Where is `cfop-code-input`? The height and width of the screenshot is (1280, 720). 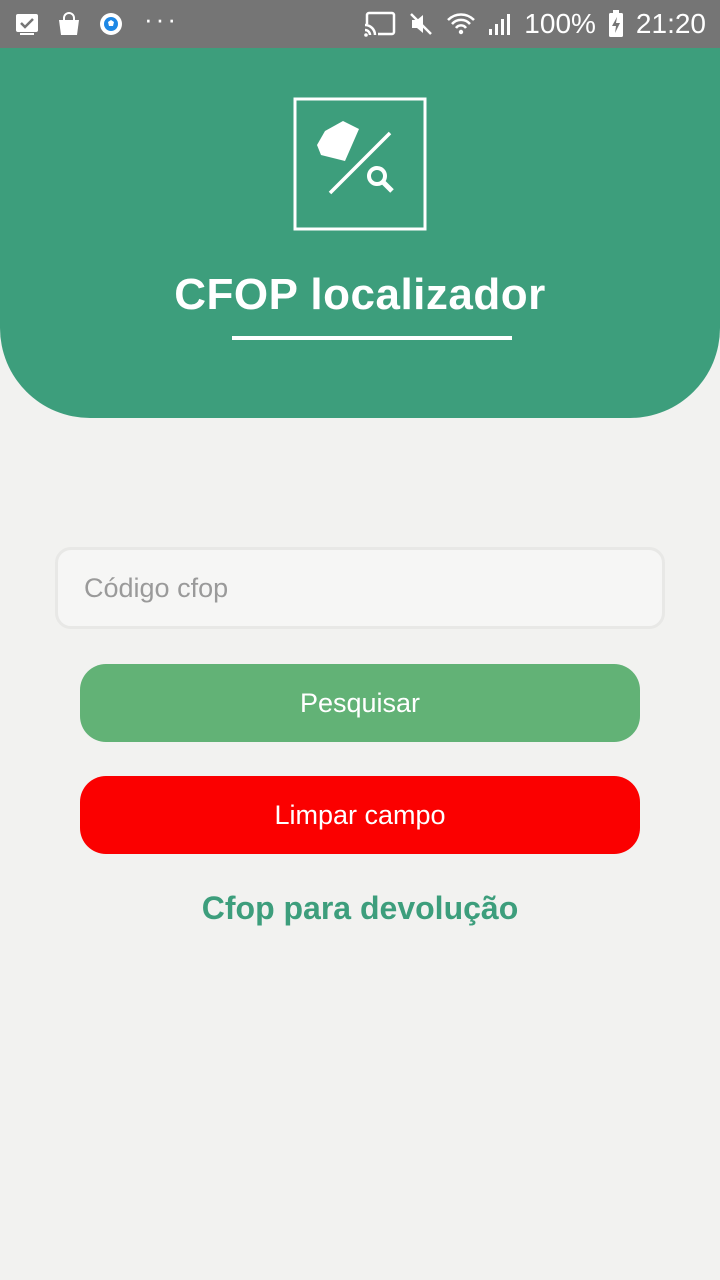
cfop-code-input is located at coordinates (360, 588).